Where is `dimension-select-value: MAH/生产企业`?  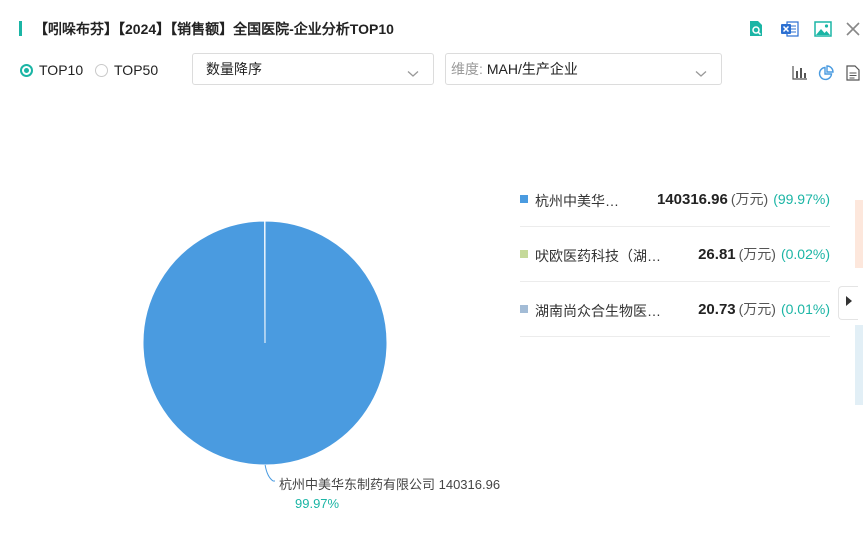
dimension-select-value: MAH/生产企业 is located at coordinates (532, 69).